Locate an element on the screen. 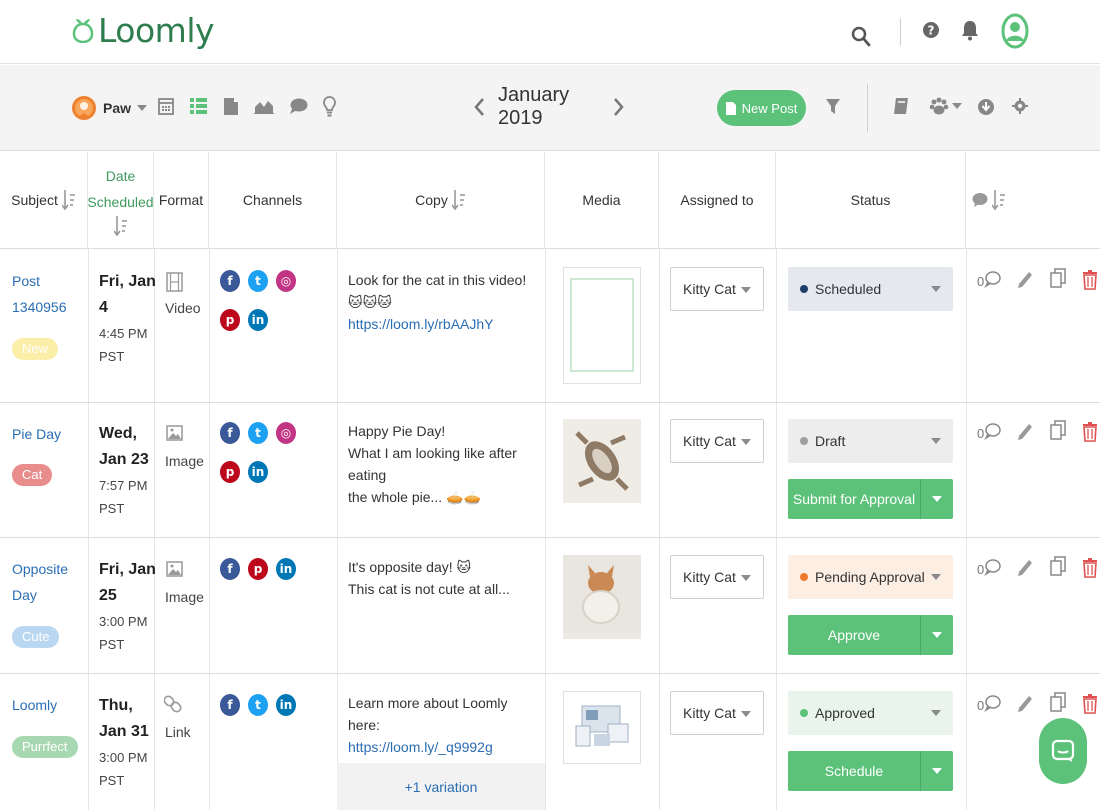  post-time: 3:00 PM PST is located at coordinates (123, 633).